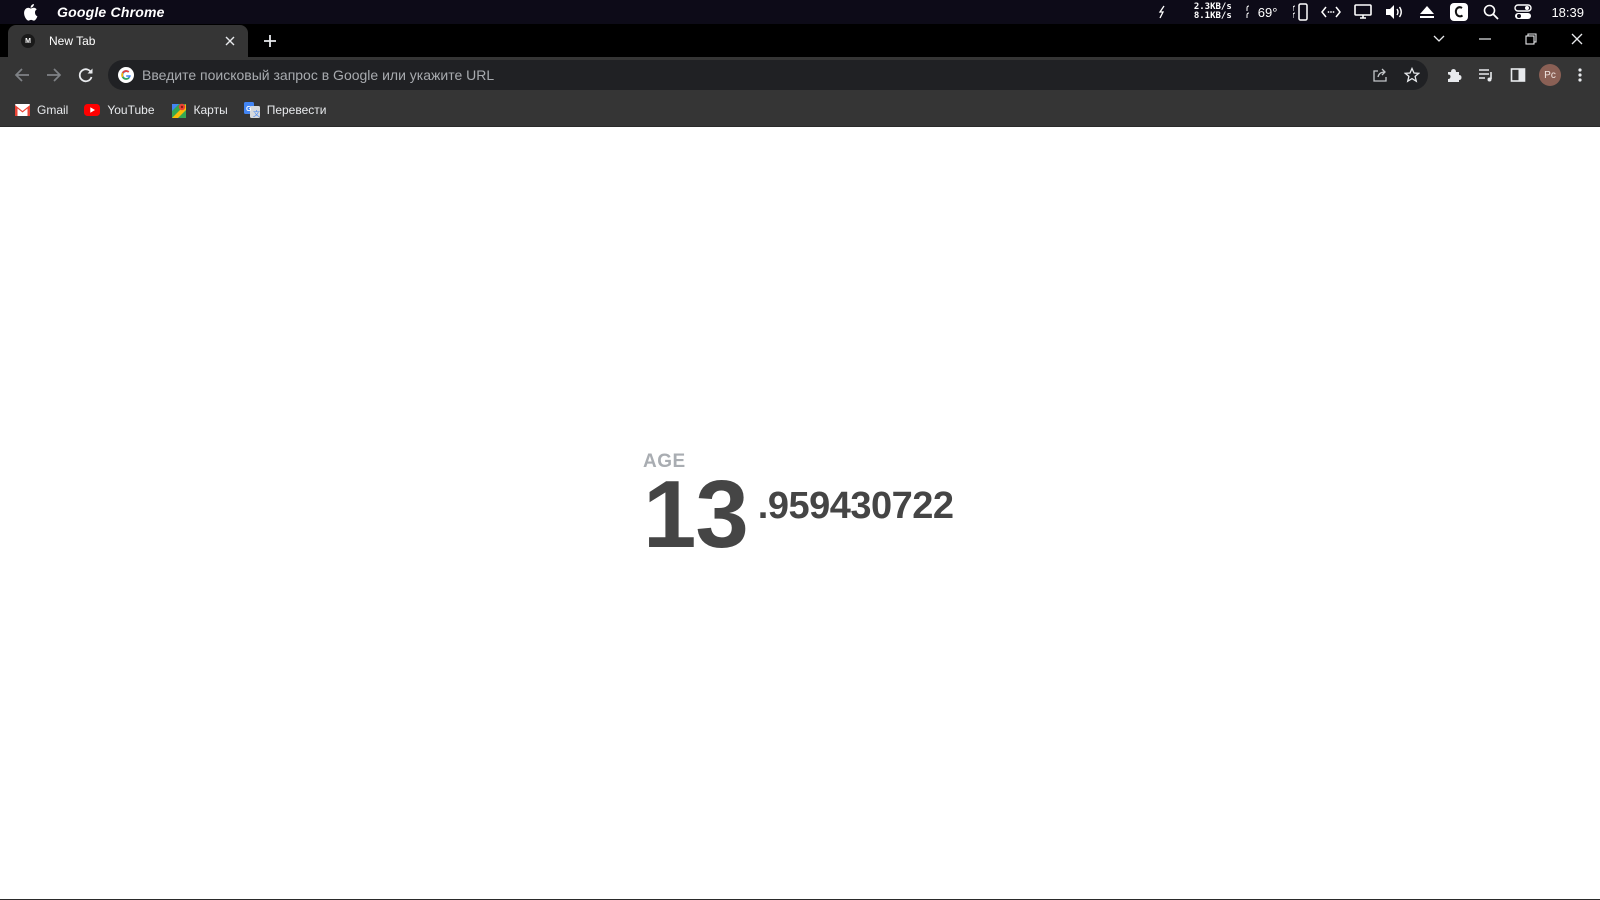 The height and width of the screenshot is (900, 1600). Describe the element at coordinates (1162, 12) in the screenshot. I see `sync-icon` at that location.